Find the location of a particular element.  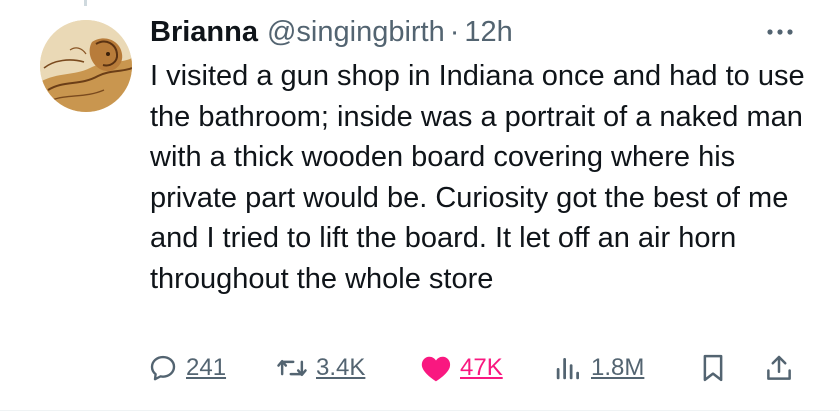

bookmark-icon is located at coordinates (713, 368).